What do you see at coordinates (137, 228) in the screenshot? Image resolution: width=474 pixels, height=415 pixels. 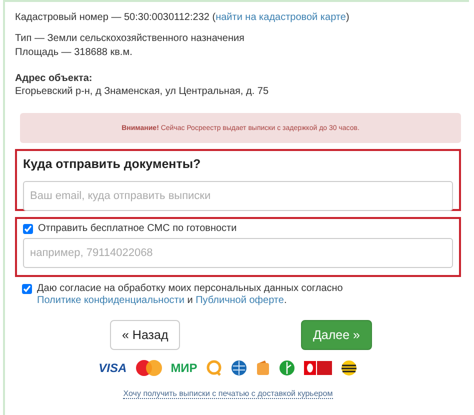 I see `sms-label: Отправить бесплатное СМС по готовности` at bounding box center [137, 228].